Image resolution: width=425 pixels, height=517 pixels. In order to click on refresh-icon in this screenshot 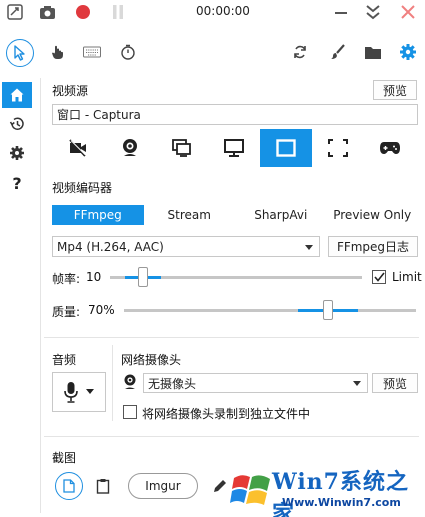, I will do `click(300, 52)`.